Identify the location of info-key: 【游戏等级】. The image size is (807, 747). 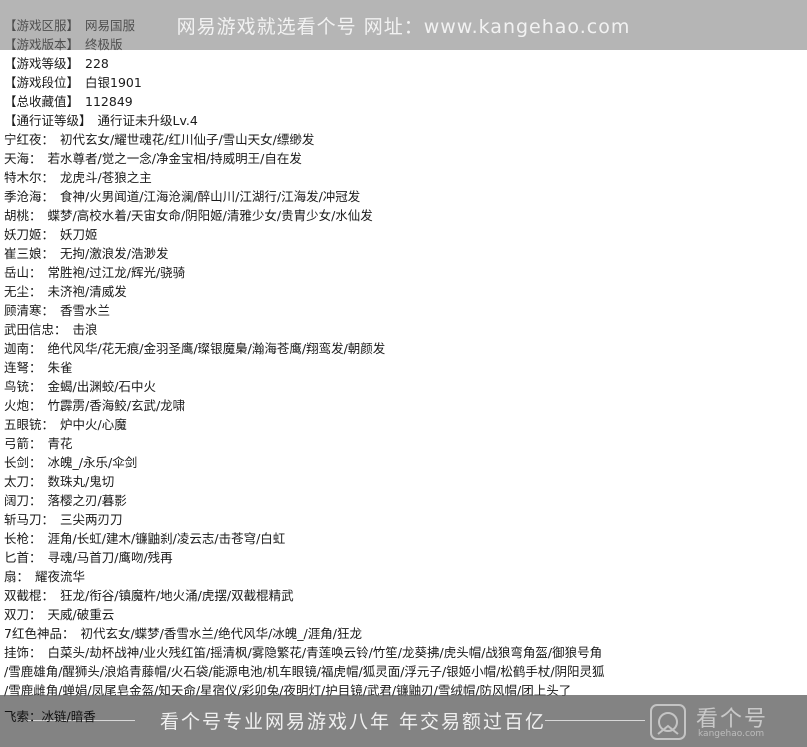
(42, 63).